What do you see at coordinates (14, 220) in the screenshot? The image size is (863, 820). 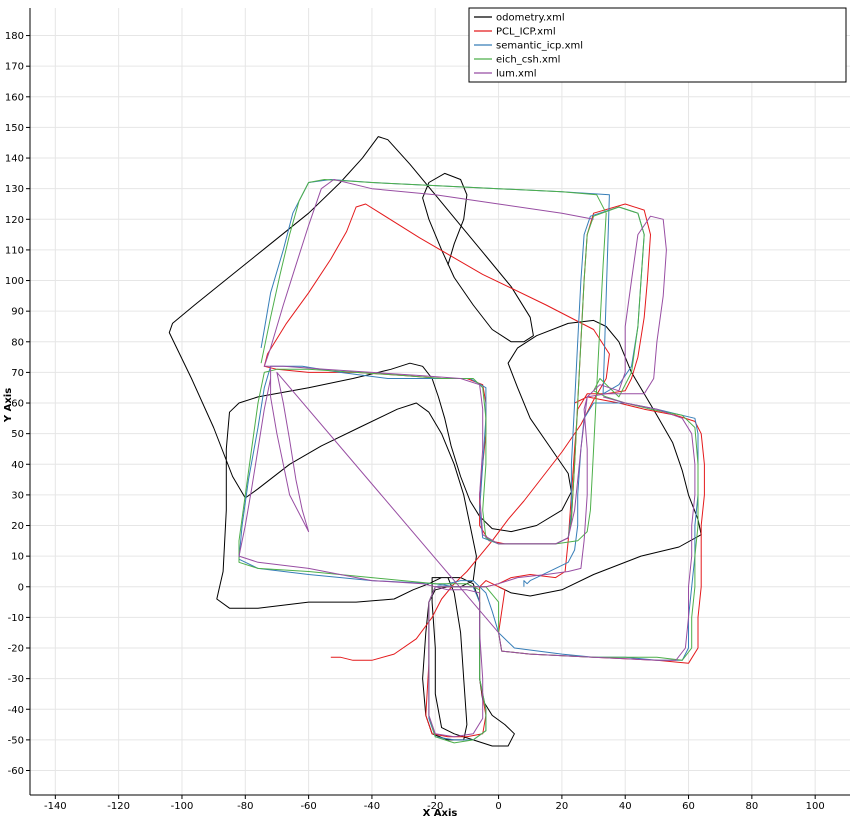 I see `y-tick-label: 120` at bounding box center [14, 220].